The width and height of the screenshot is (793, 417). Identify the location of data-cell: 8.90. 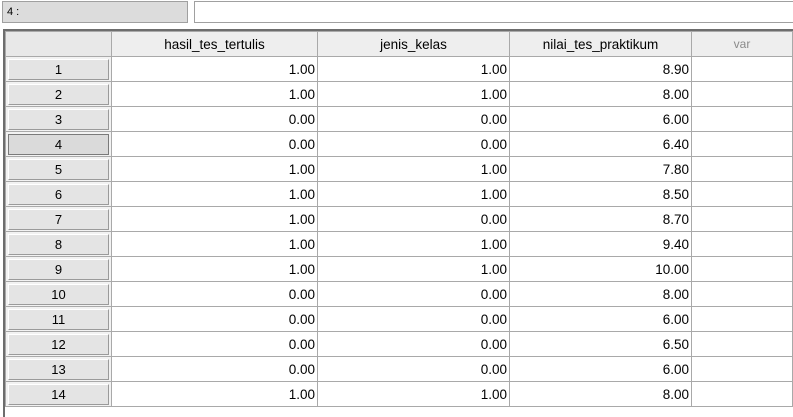
(600, 69).